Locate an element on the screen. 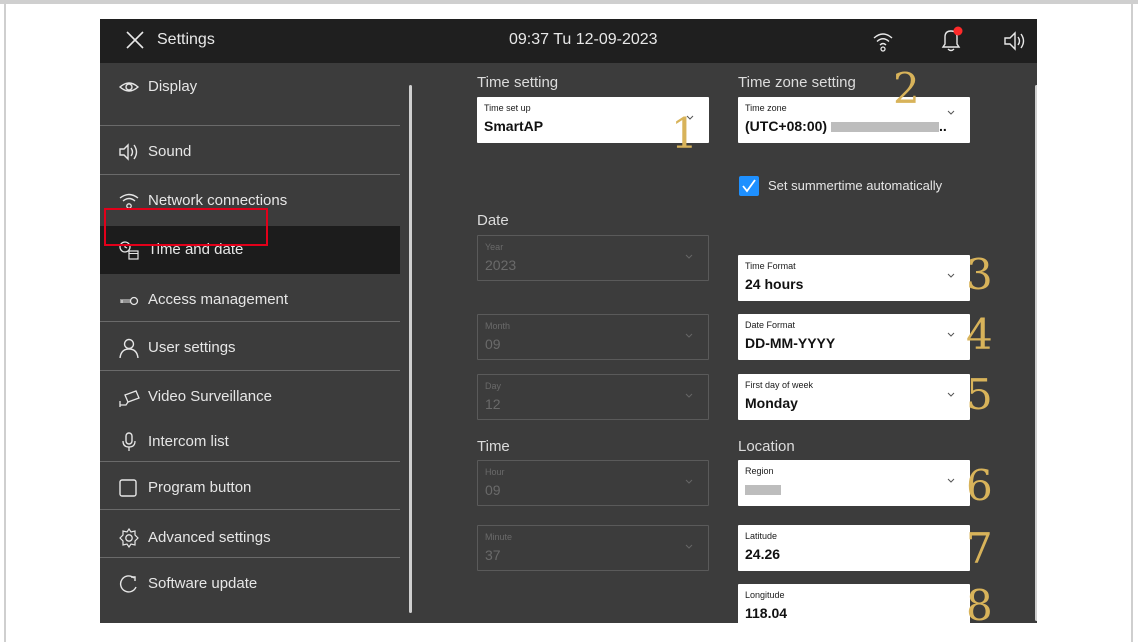  field-caption: Time Format is located at coordinates (770, 266).